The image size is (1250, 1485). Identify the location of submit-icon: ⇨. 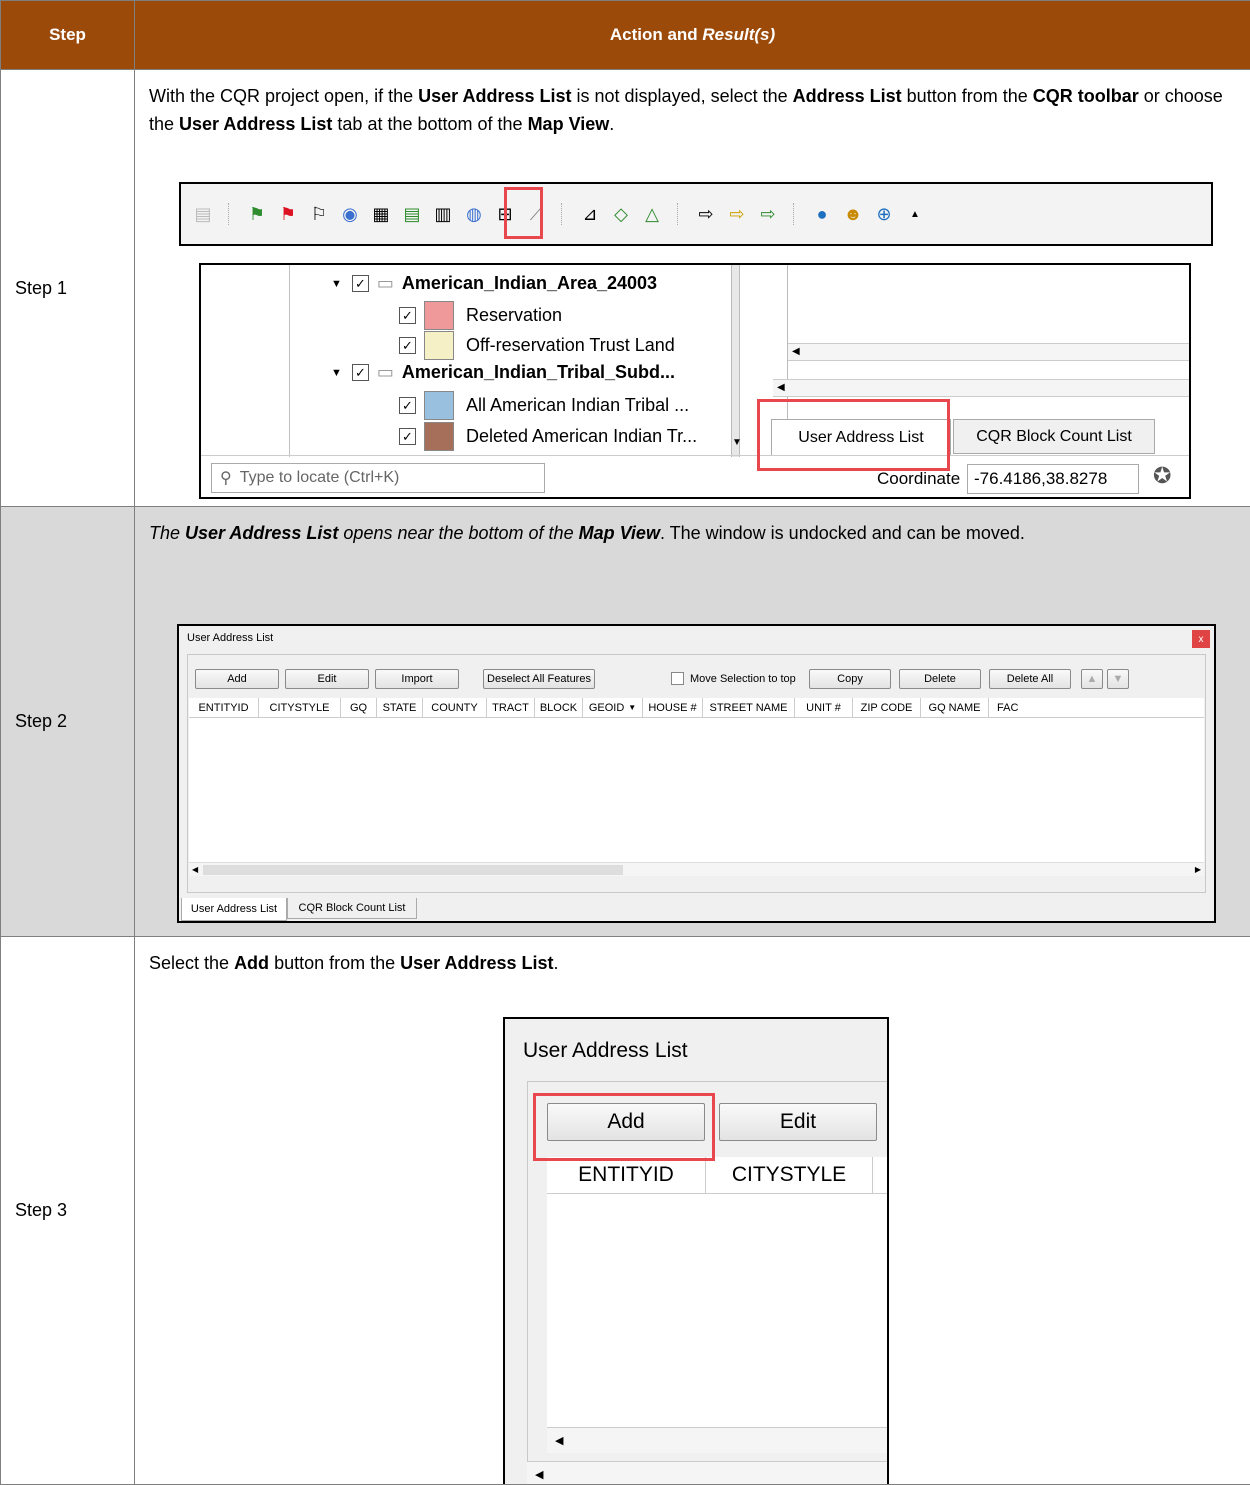
(768, 214).